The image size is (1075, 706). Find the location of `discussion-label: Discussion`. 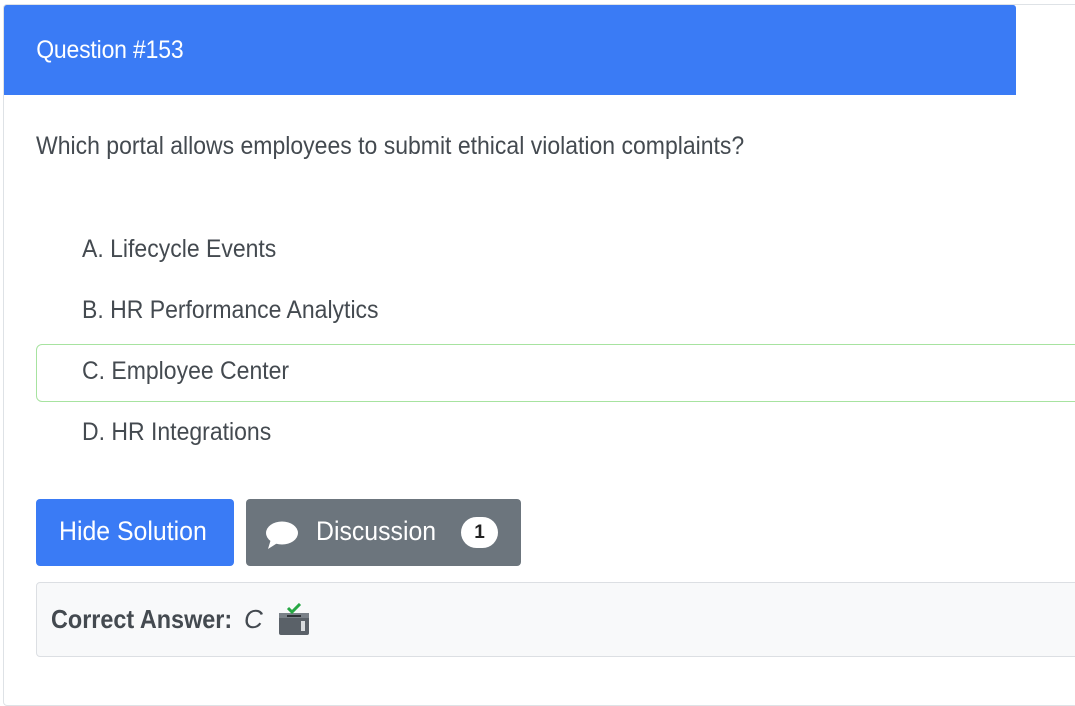

discussion-label: Discussion is located at coordinates (376, 531).